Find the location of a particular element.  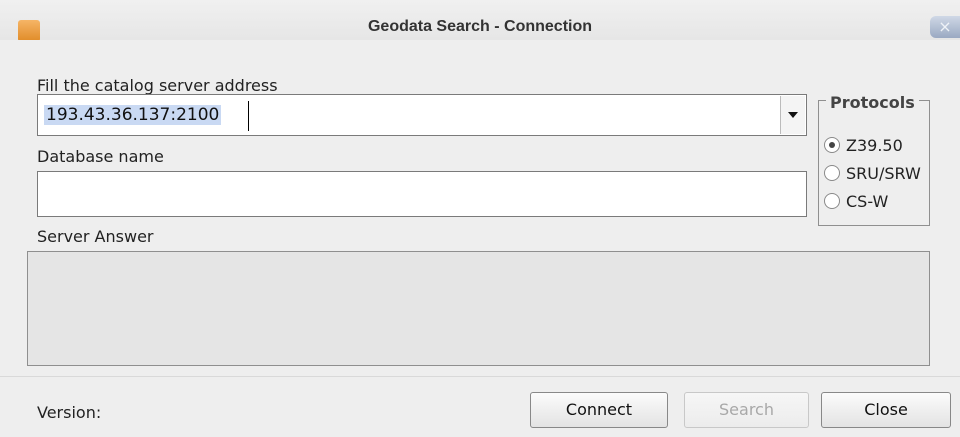

radio-cs-w: CS-W is located at coordinates (856, 201).